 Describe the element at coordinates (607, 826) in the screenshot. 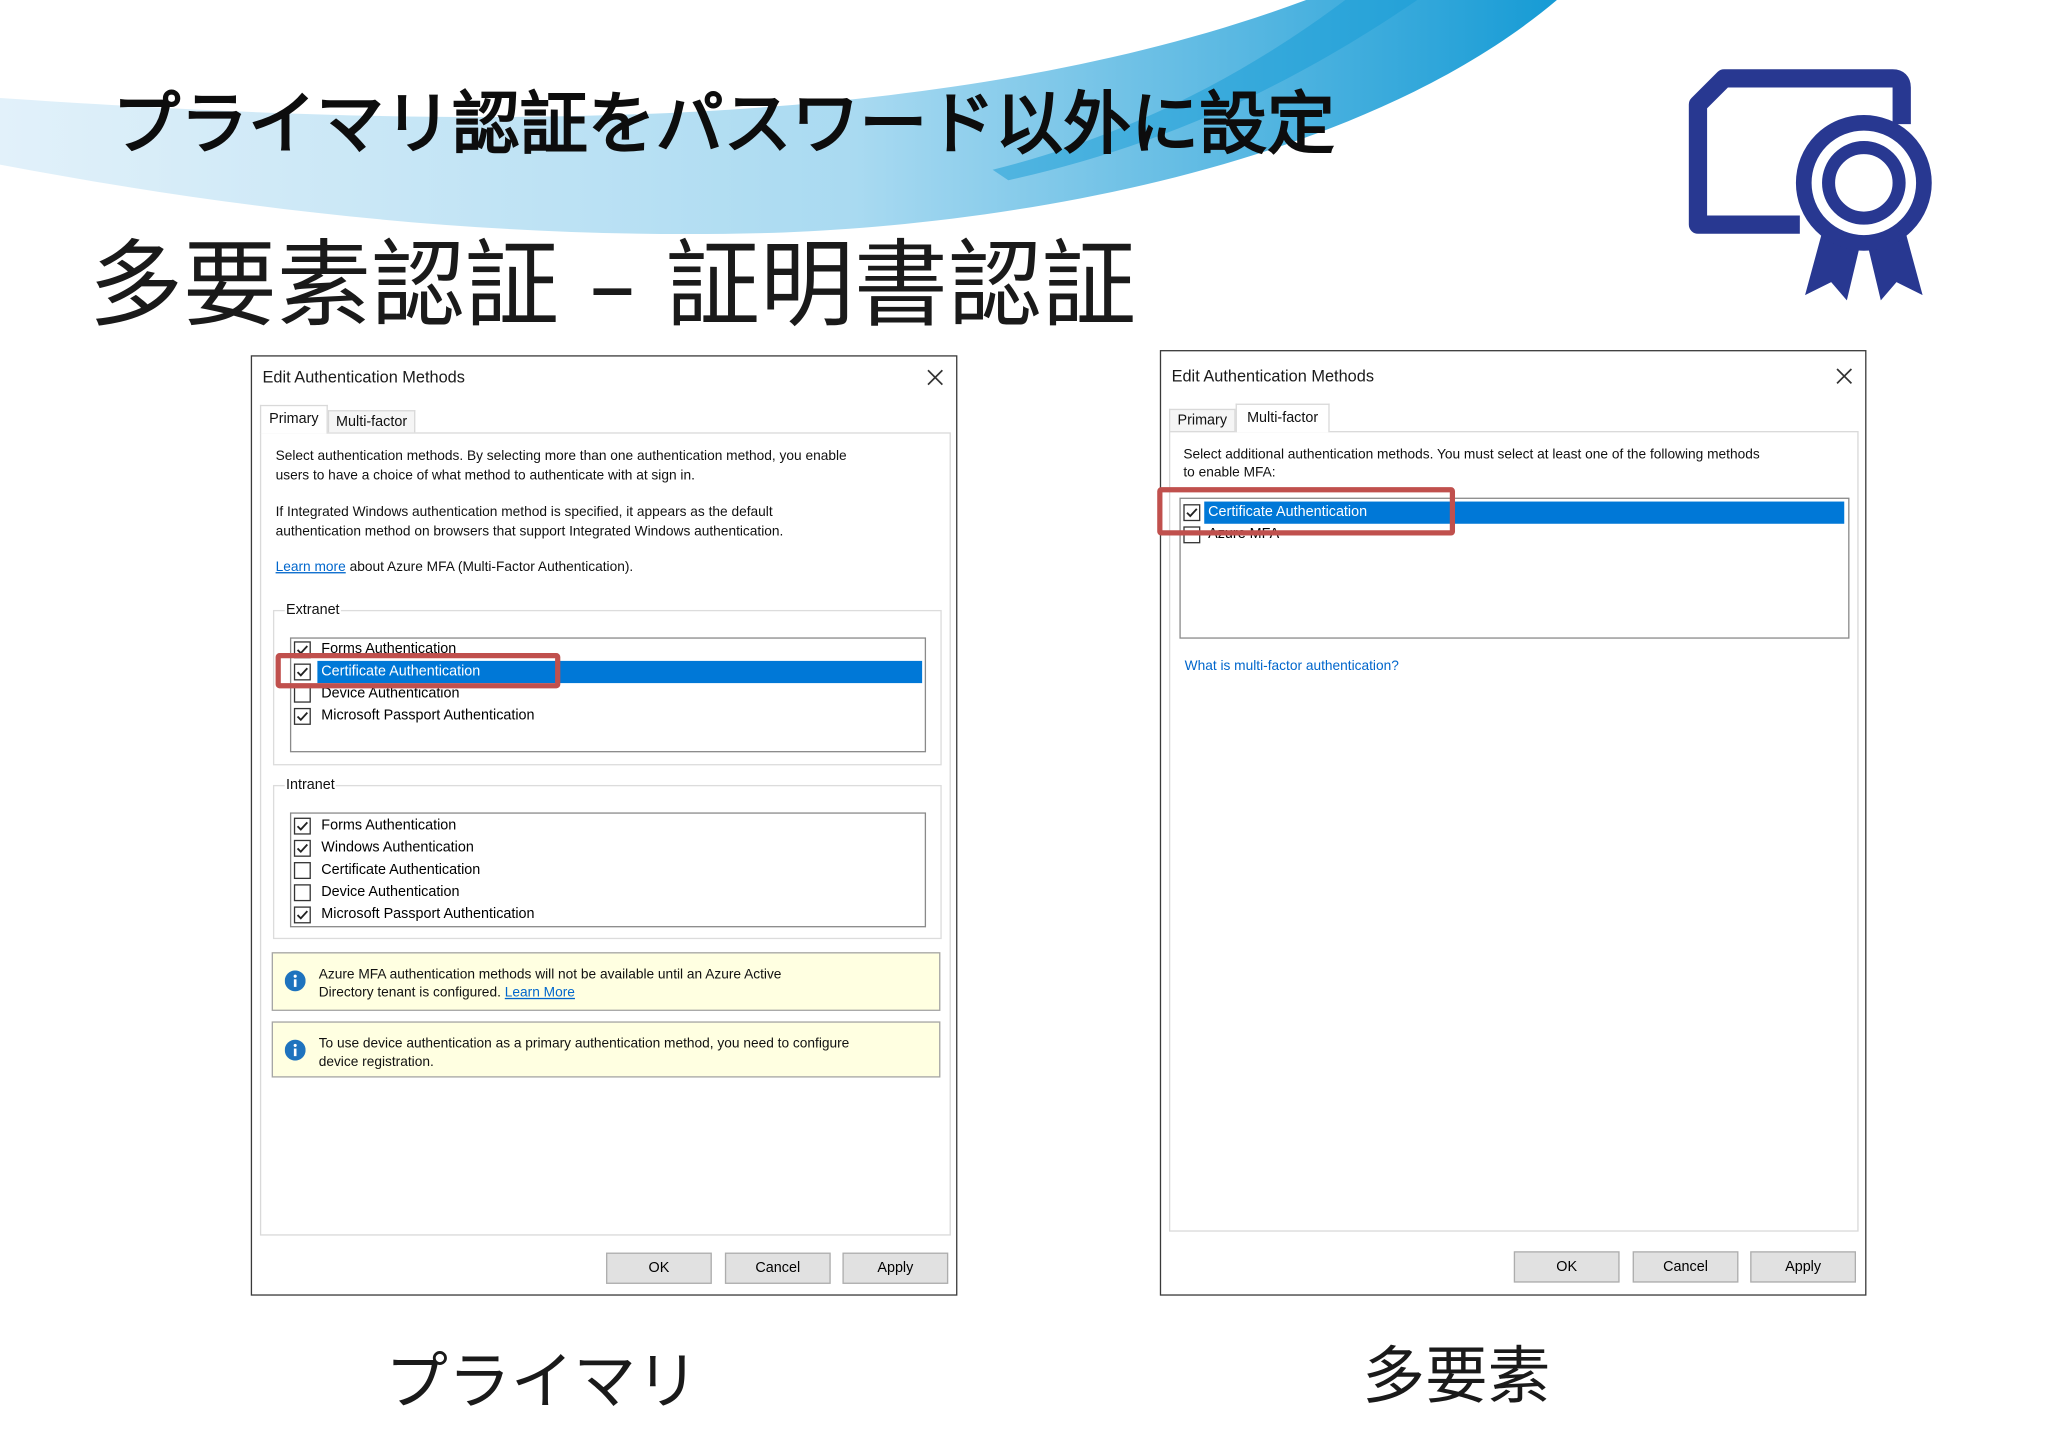

I see `list-item: Forms Authentication` at that location.